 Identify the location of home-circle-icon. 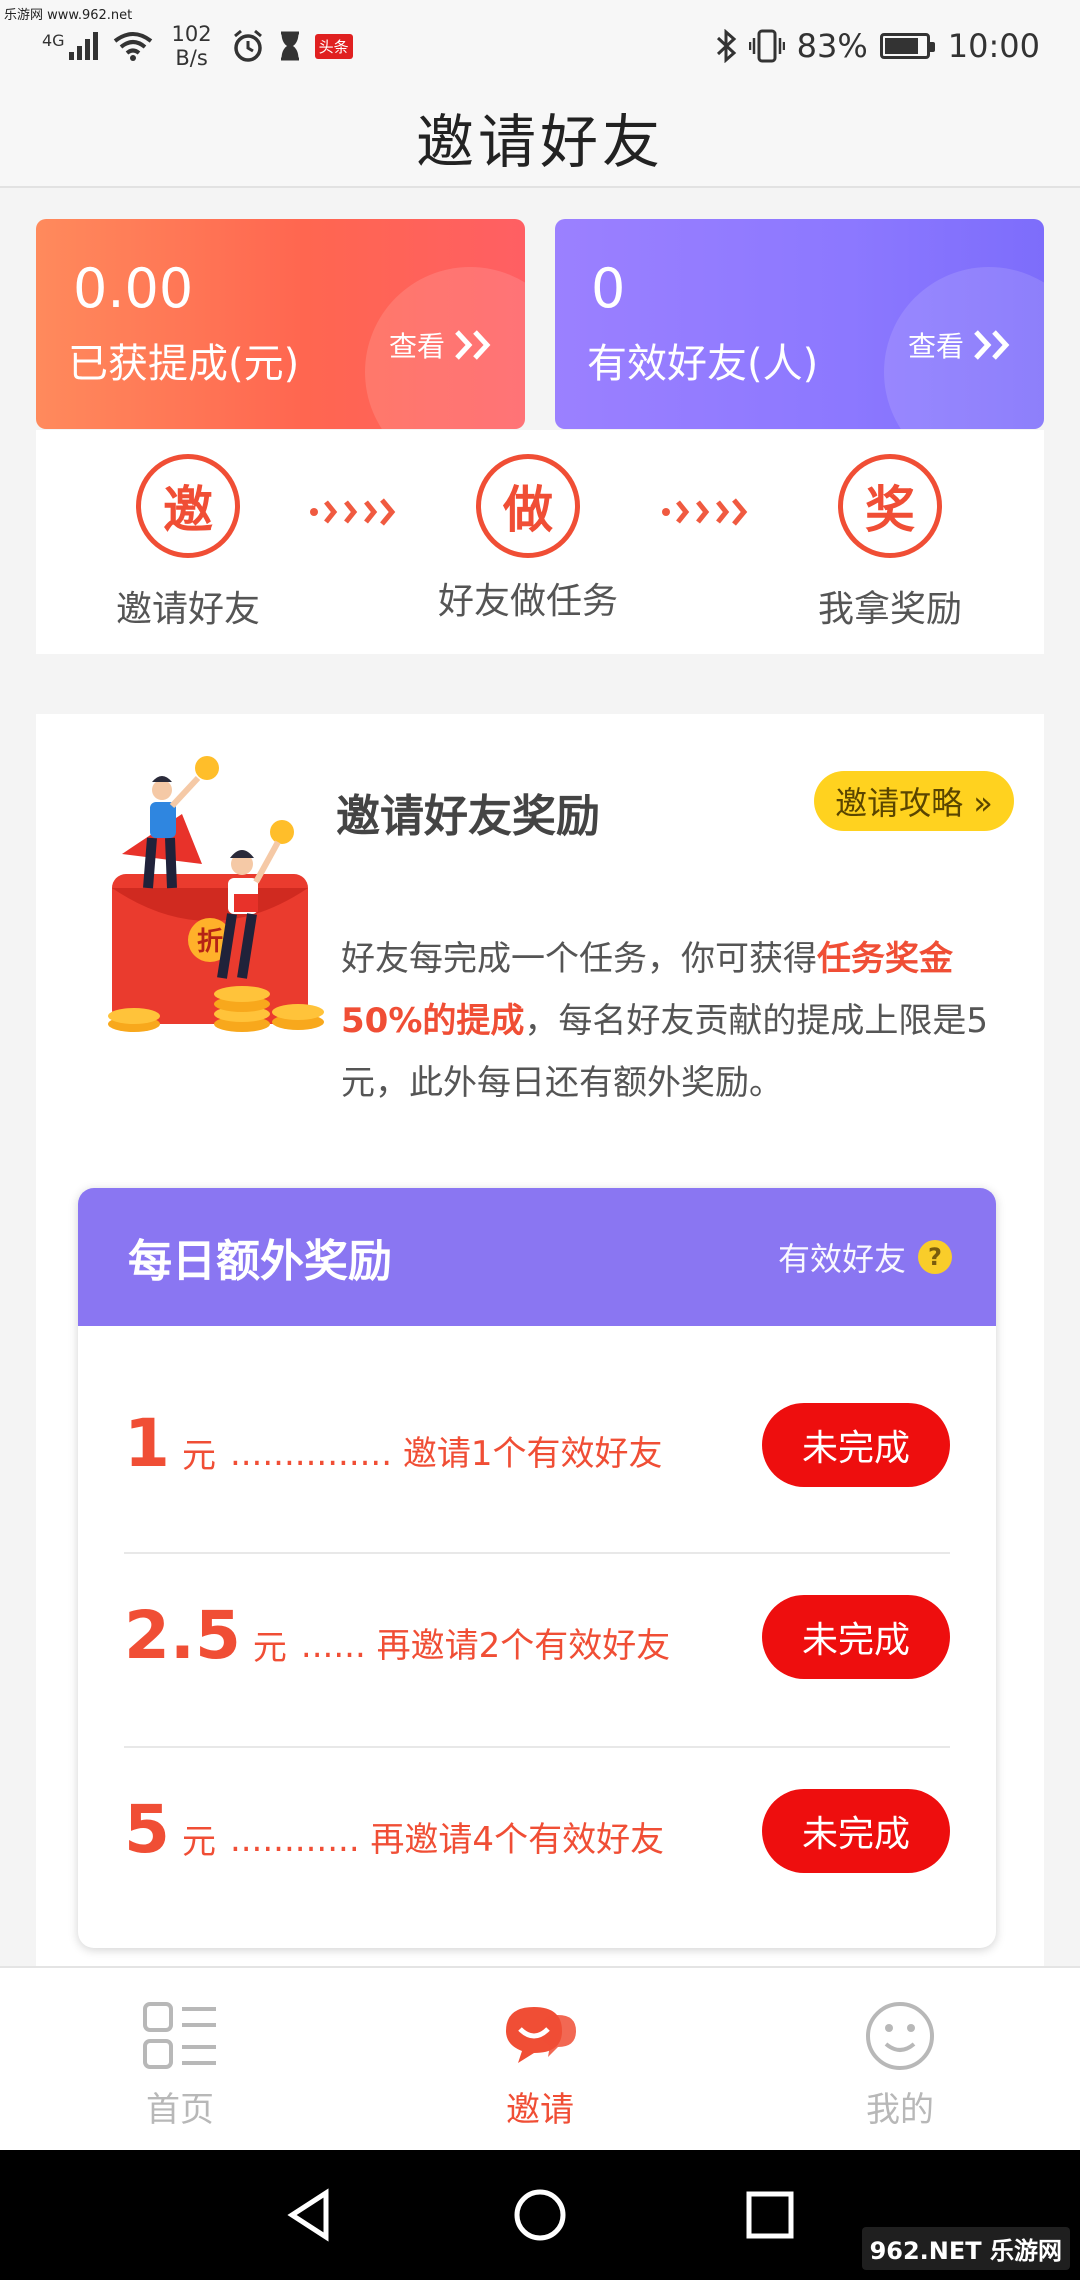
(540, 2215).